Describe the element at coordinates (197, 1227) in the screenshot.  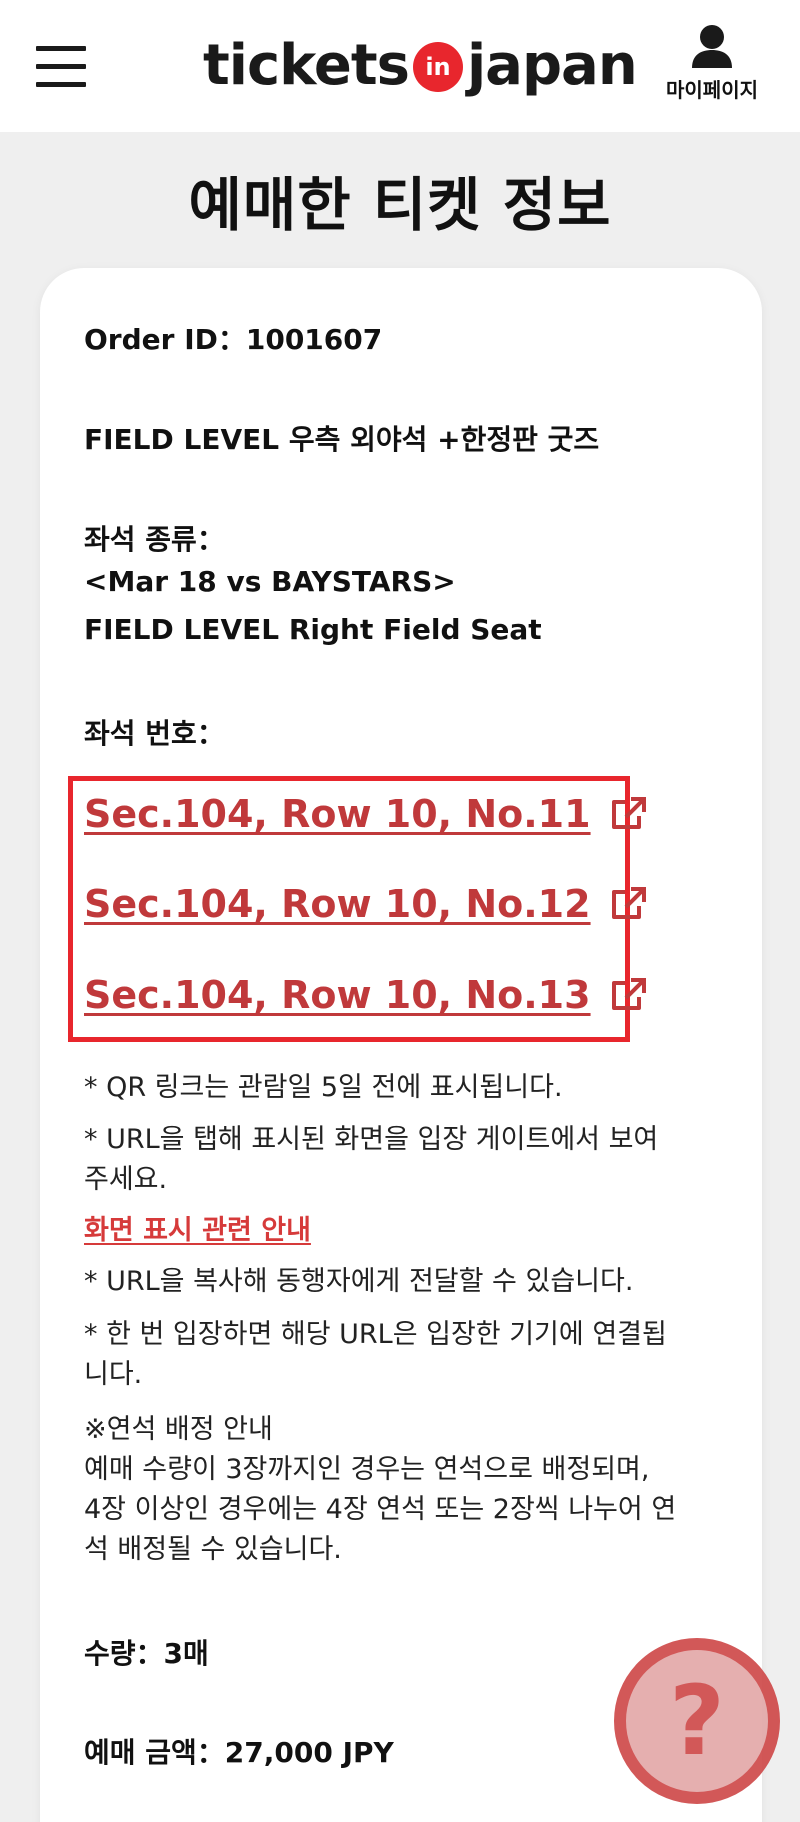
I see `display-guide-link: 화면 표시 관련 안내` at that location.